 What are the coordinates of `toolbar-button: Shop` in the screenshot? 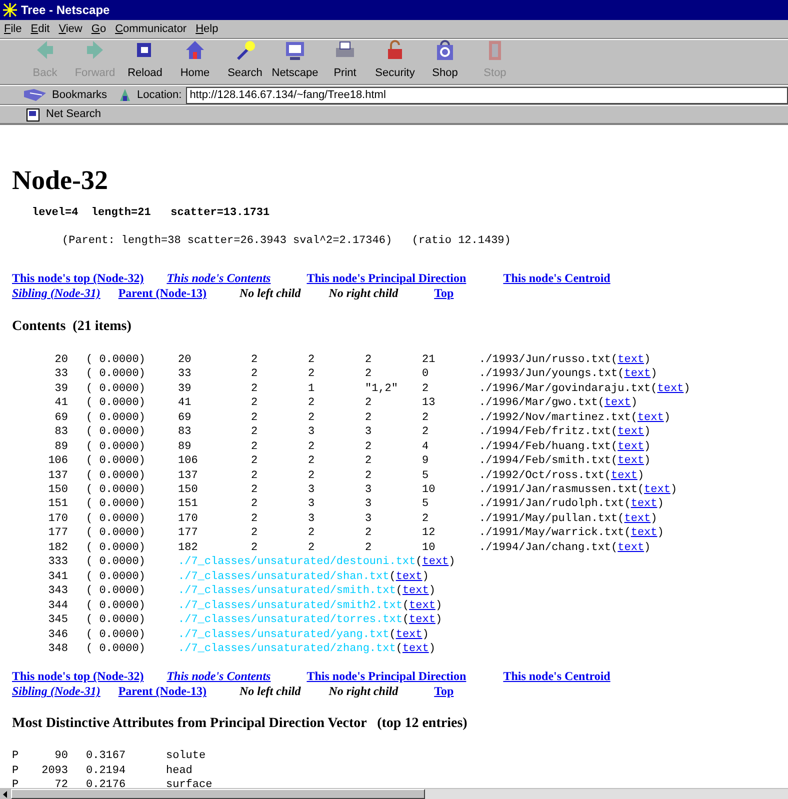 It's located at (445, 59).